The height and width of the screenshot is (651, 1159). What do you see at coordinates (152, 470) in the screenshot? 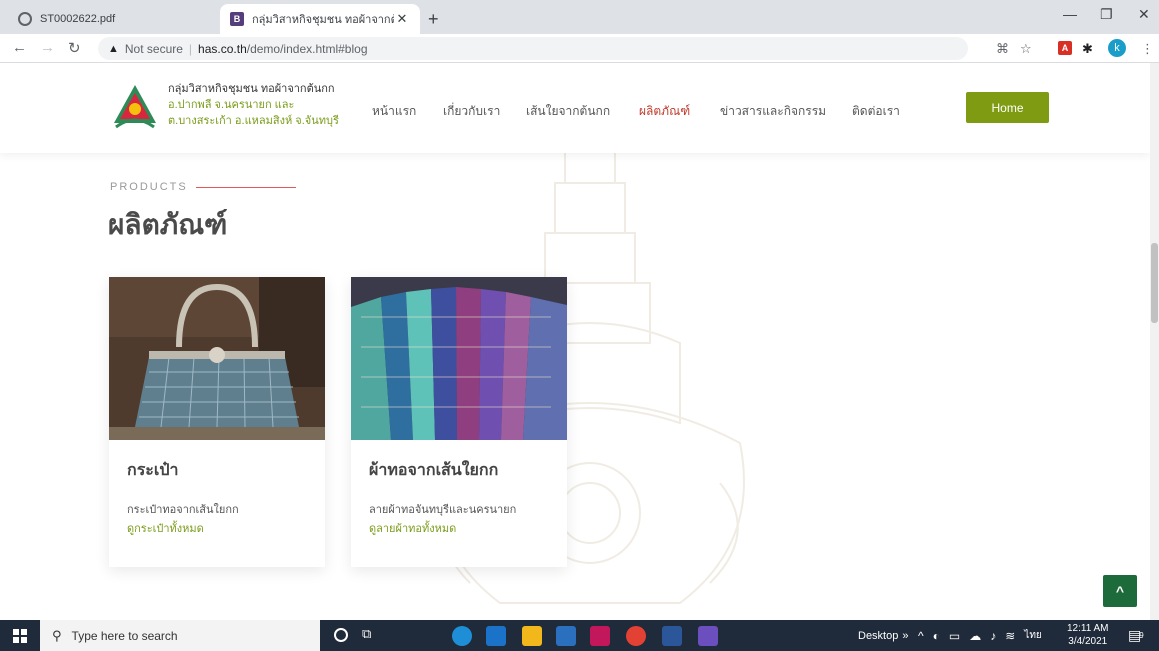
I see `product-title: กระเป๋า` at bounding box center [152, 470].